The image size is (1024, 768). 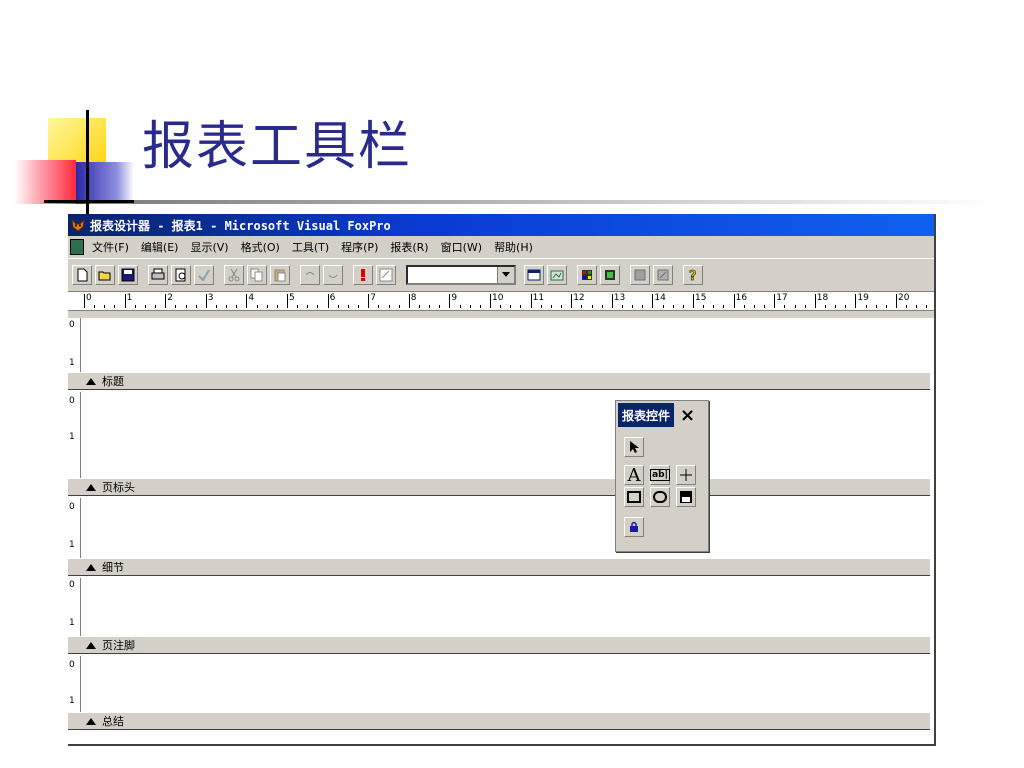 What do you see at coordinates (105, 275) in the screenshot?
I see `open-icon` at bounding box center [105, 275].